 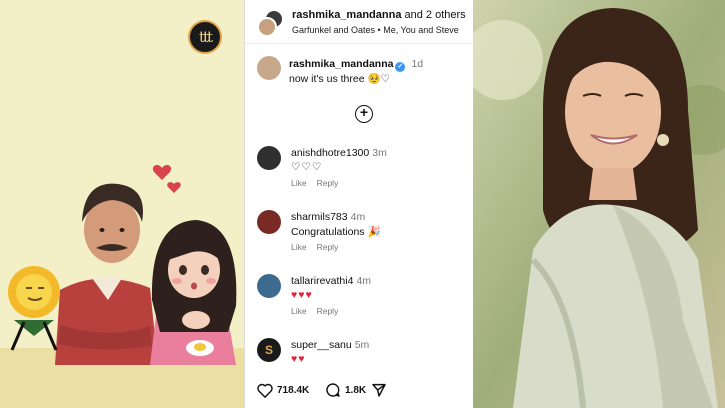 What do you see at coordinates (364, 114) in the screenshot?
I see `add-circle-icon: +` at bounding box center [364, 114].